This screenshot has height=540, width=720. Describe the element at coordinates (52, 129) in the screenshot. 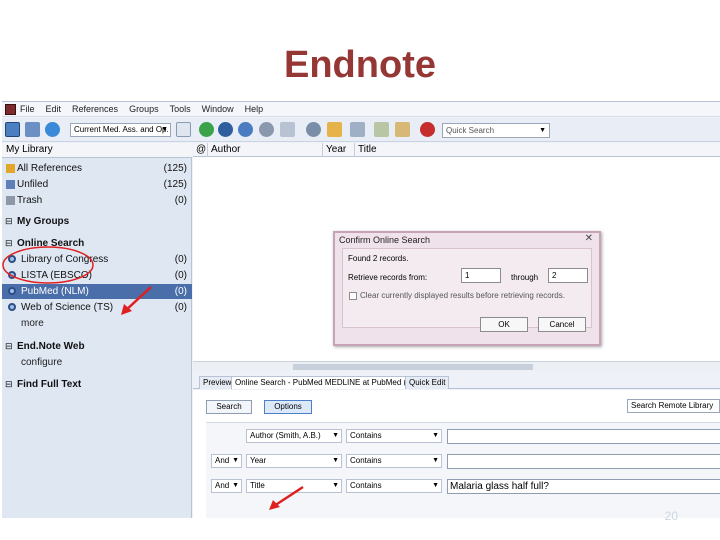

I see `online-search-mode-icon` at that location.